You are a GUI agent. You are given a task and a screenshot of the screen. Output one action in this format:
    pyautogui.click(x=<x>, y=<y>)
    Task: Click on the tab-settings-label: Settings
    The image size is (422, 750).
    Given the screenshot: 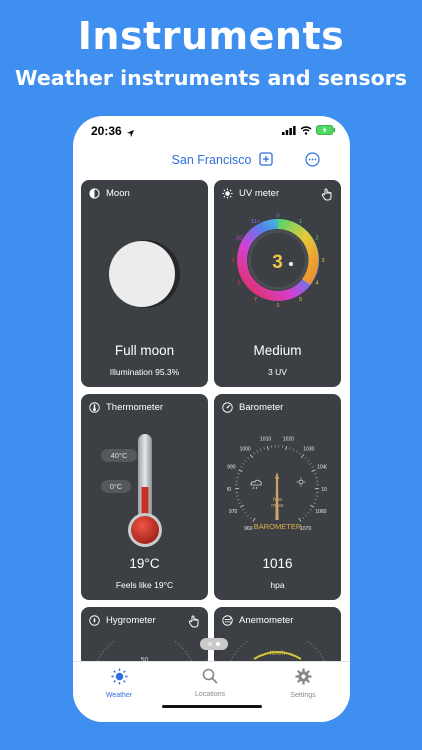 What is the action you would take?
    pyautogui.click(x=303, y=695)
    